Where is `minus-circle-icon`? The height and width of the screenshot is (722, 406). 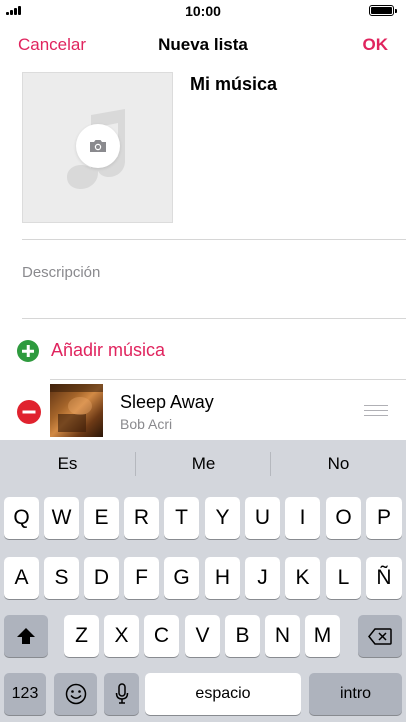 minus-circle-icon is located at coordinates (29, 412).